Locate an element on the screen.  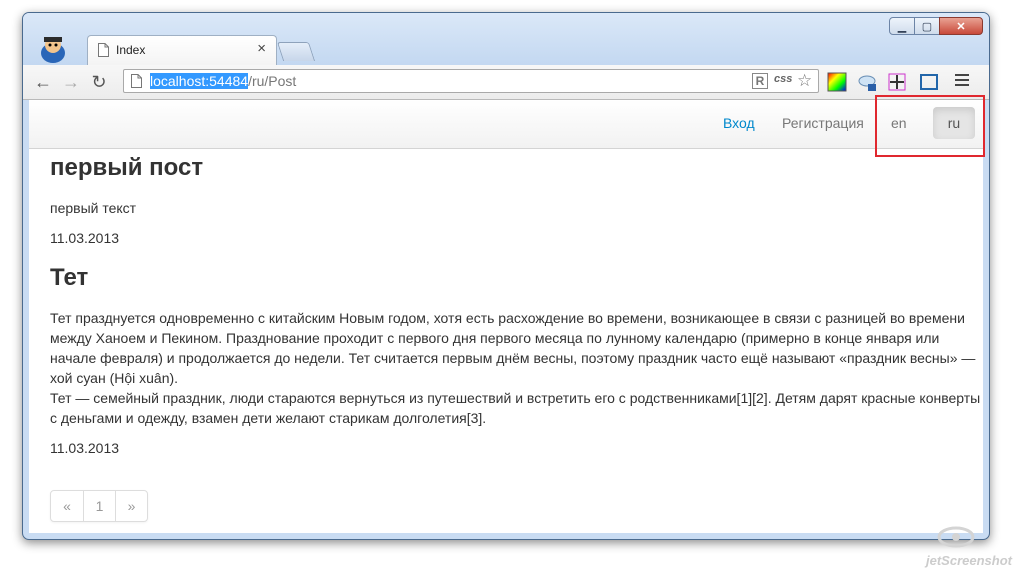
pagination: « 1 » is located at coordinates (99, 506).